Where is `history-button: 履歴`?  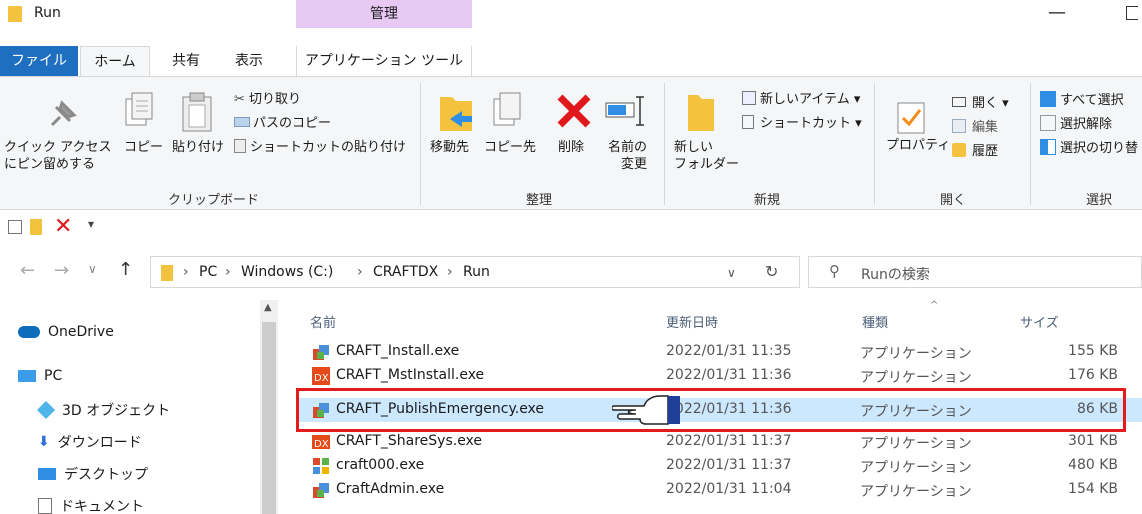 history-button: 履歴 is located at coordinates (975, 151).